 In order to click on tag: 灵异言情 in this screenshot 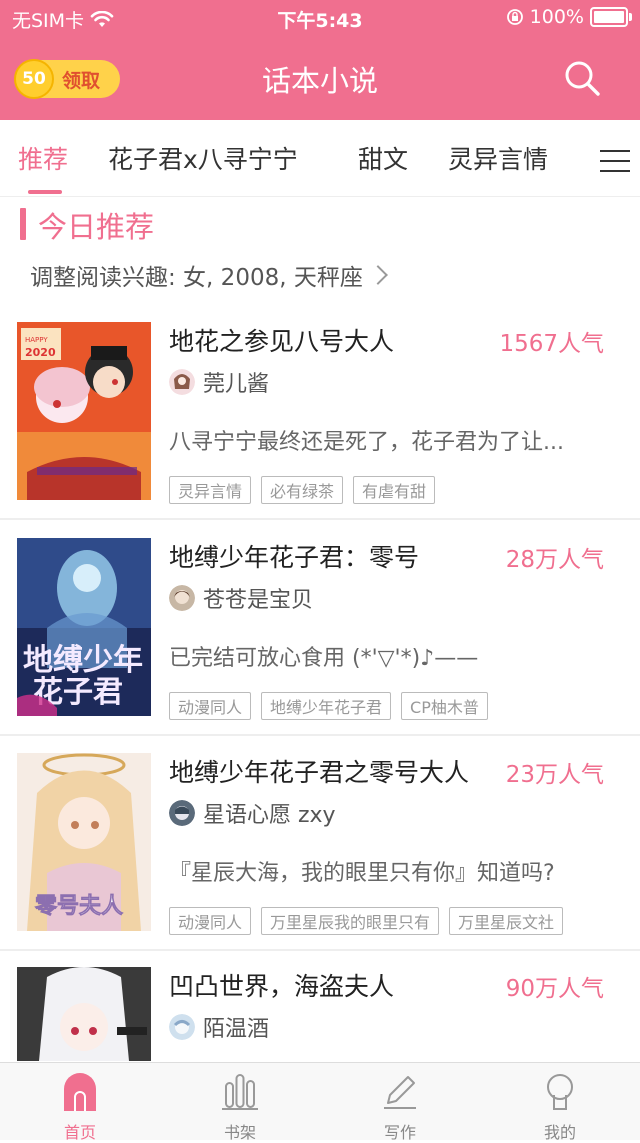, I will do `click(210, 490)`.